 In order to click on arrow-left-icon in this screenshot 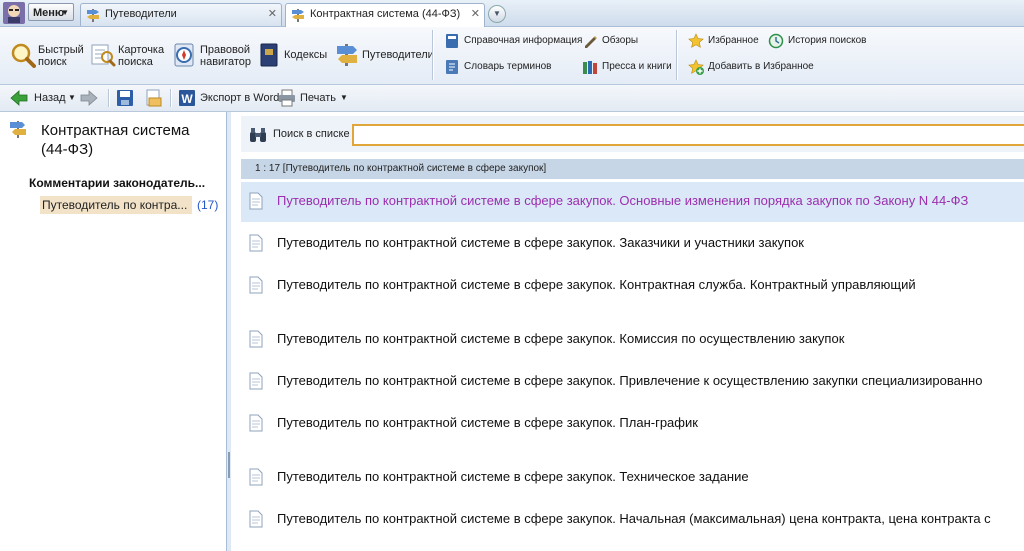, I will do `click(19, 98)`.